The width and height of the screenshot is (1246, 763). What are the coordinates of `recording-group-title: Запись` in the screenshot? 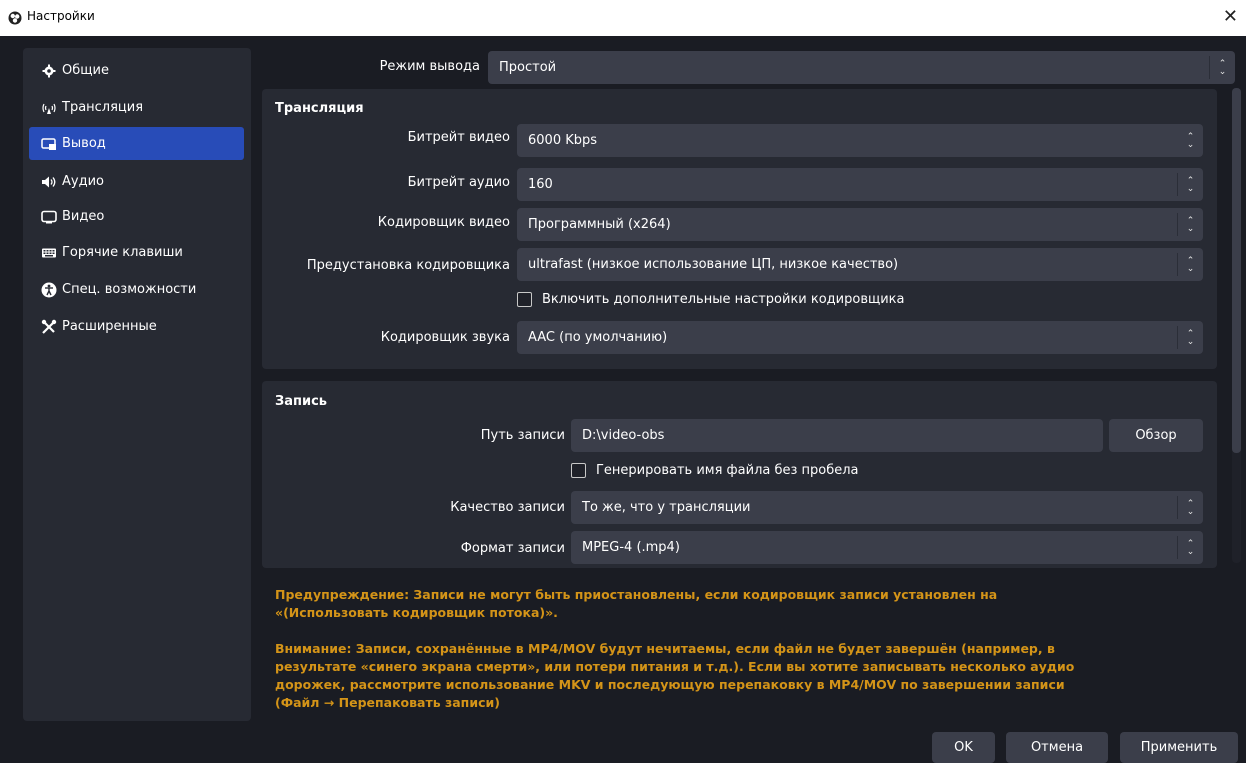 It's located at (301, 401).